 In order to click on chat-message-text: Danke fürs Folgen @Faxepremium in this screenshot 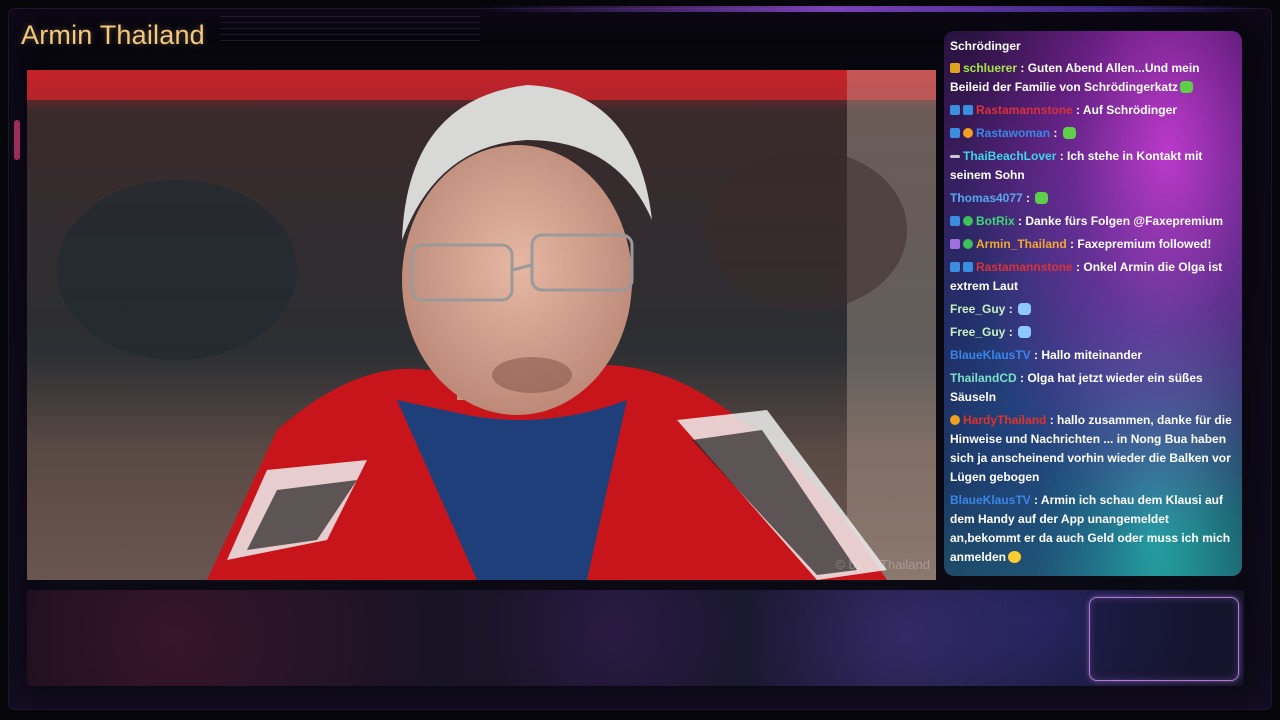, I will do `click(1124, 221)`.